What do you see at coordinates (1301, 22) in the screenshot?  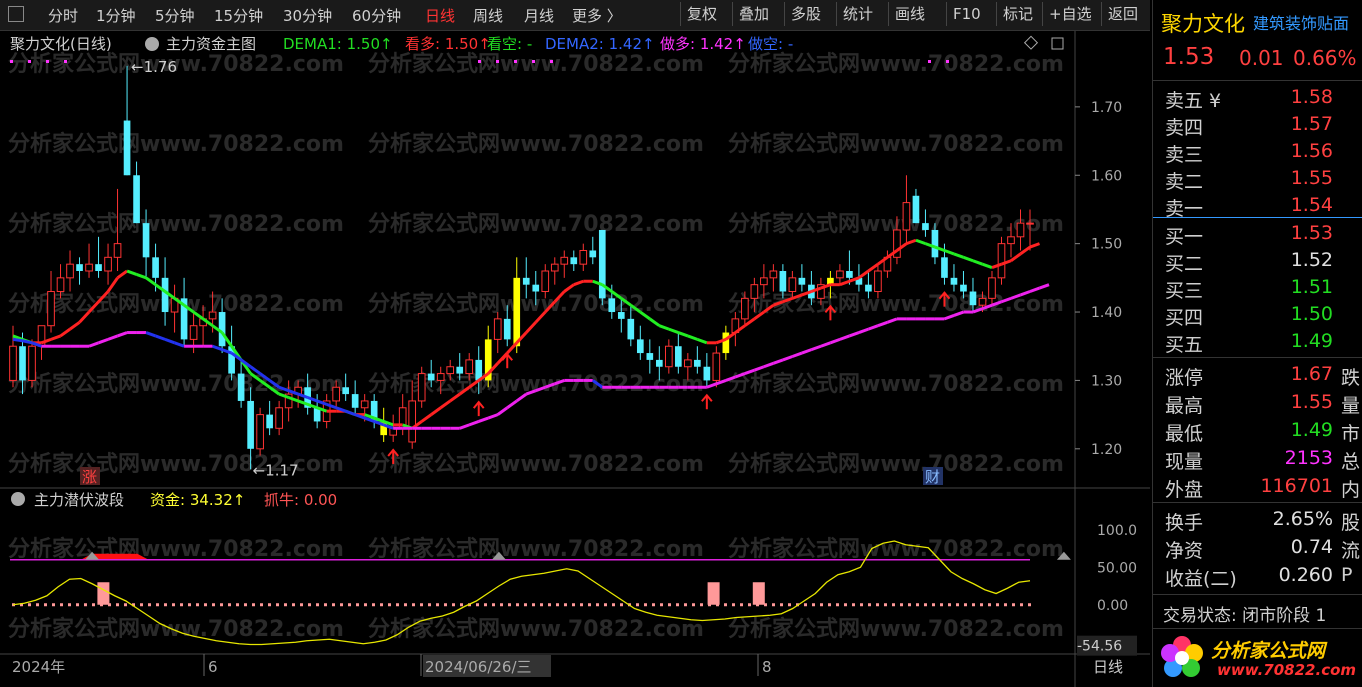 I see `industry-label: 建筑装饰贴面` at bounding box center [1301, 22].